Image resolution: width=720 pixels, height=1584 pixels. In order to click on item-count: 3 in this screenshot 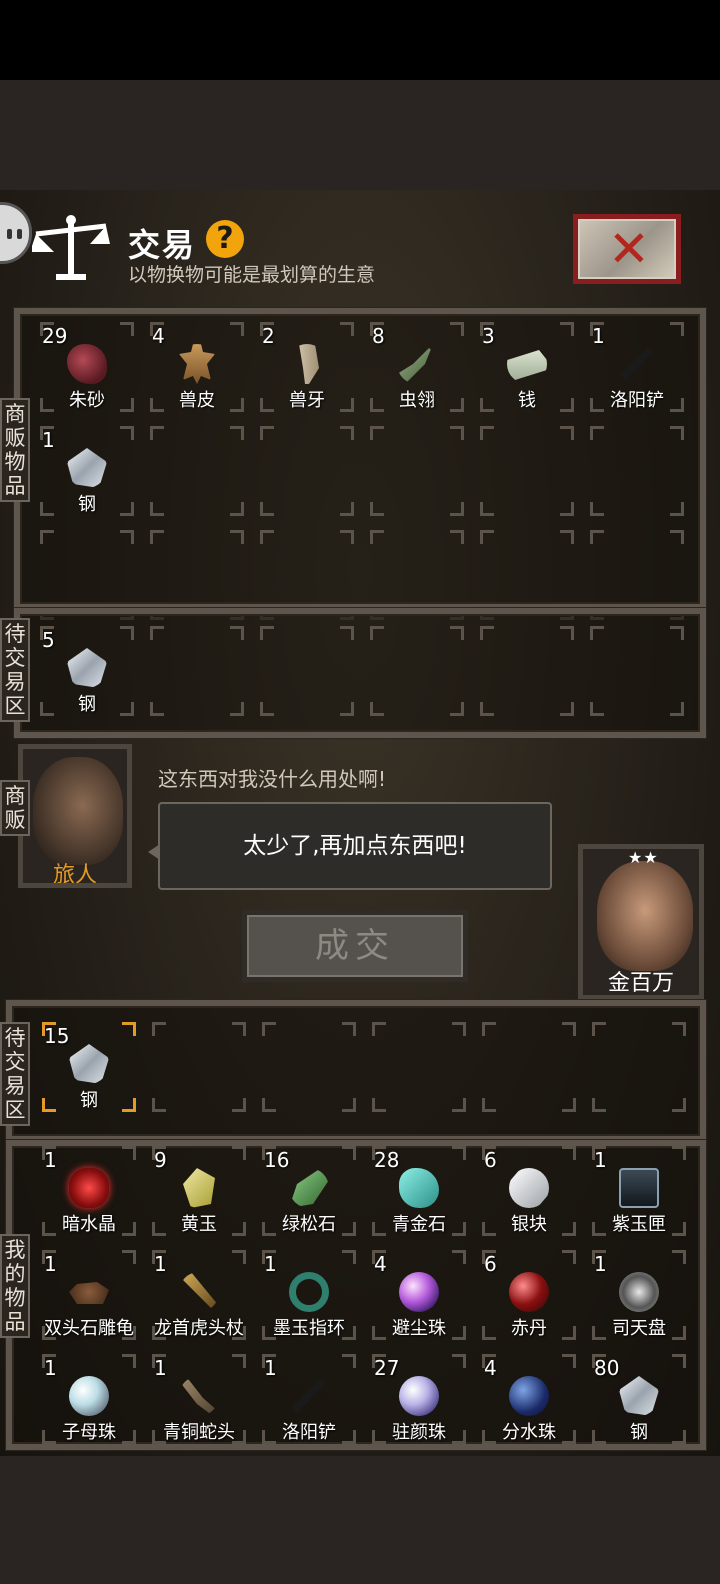, I will do `click(488, 336)`.